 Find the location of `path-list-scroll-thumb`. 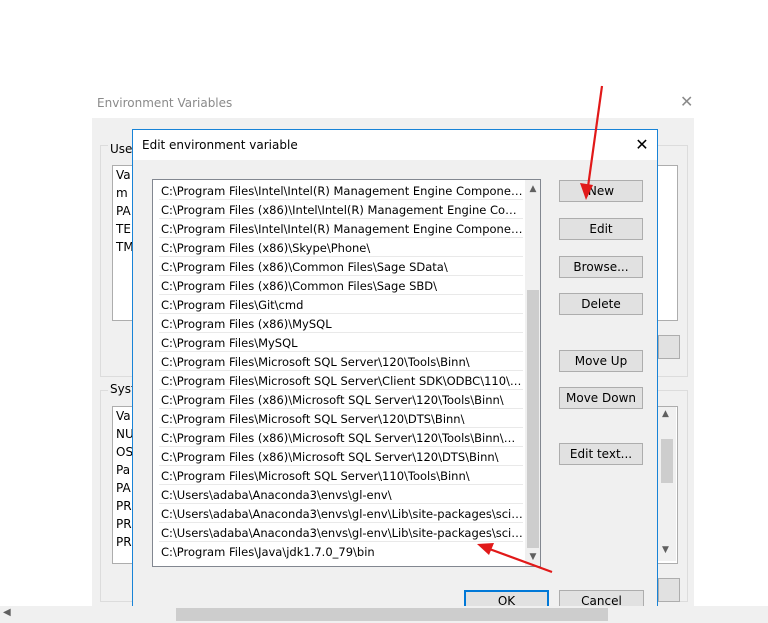

path-list-scroll-thumb is located at coordinates (533, 419).